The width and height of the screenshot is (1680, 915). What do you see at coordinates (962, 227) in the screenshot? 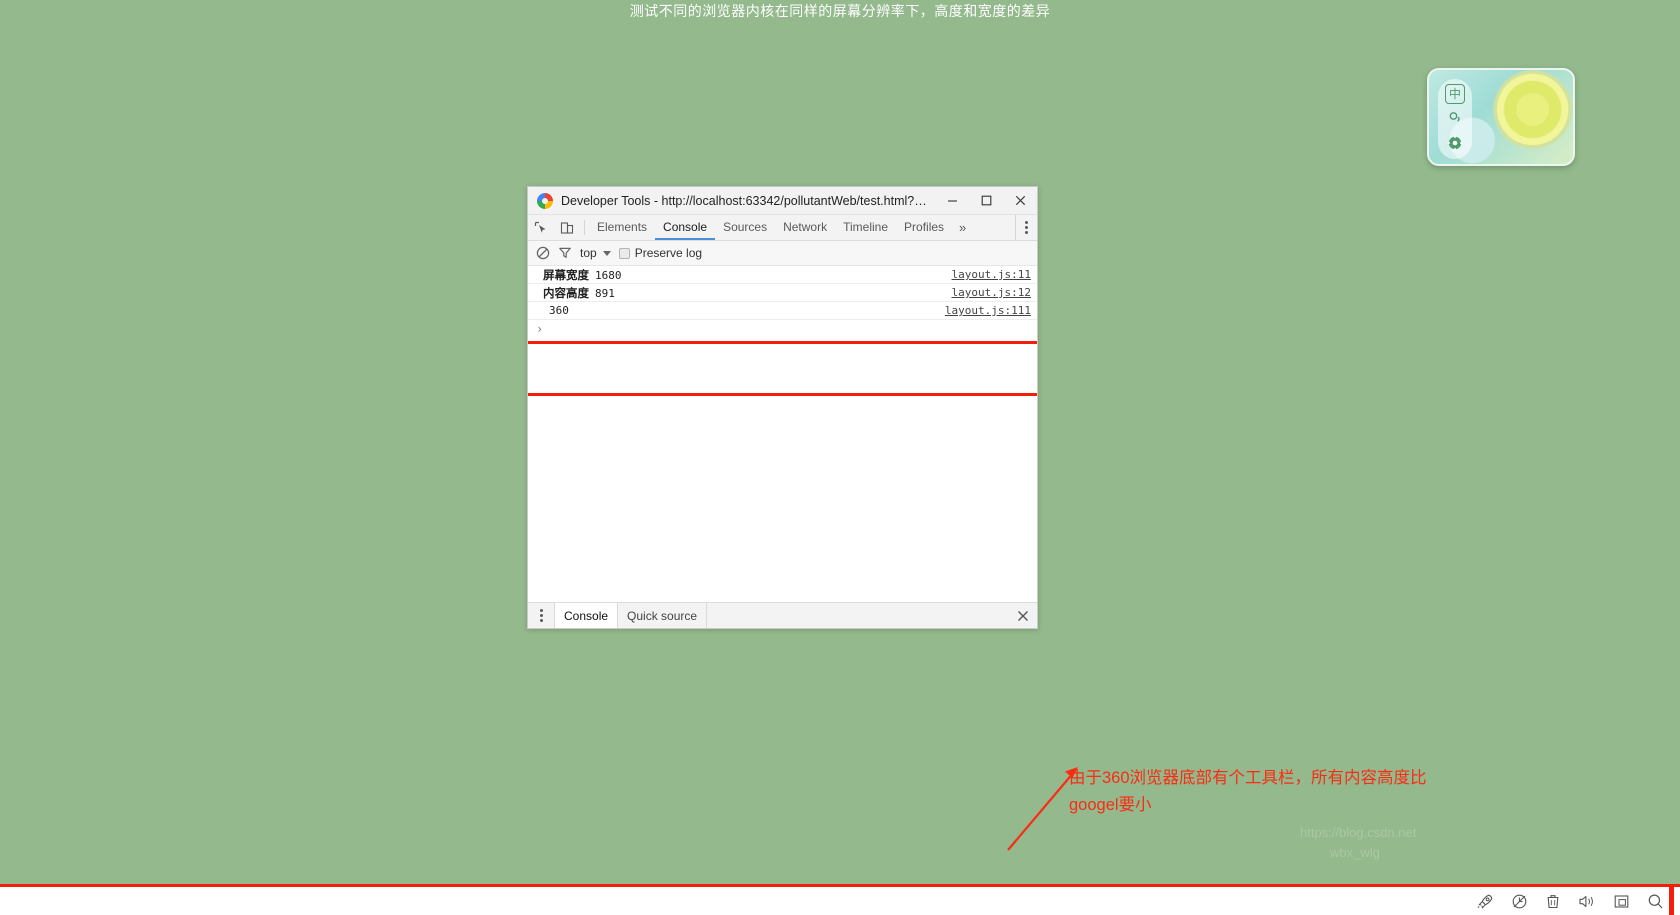
I see `more-tabs-button: »` at bounding box center [962, 227].